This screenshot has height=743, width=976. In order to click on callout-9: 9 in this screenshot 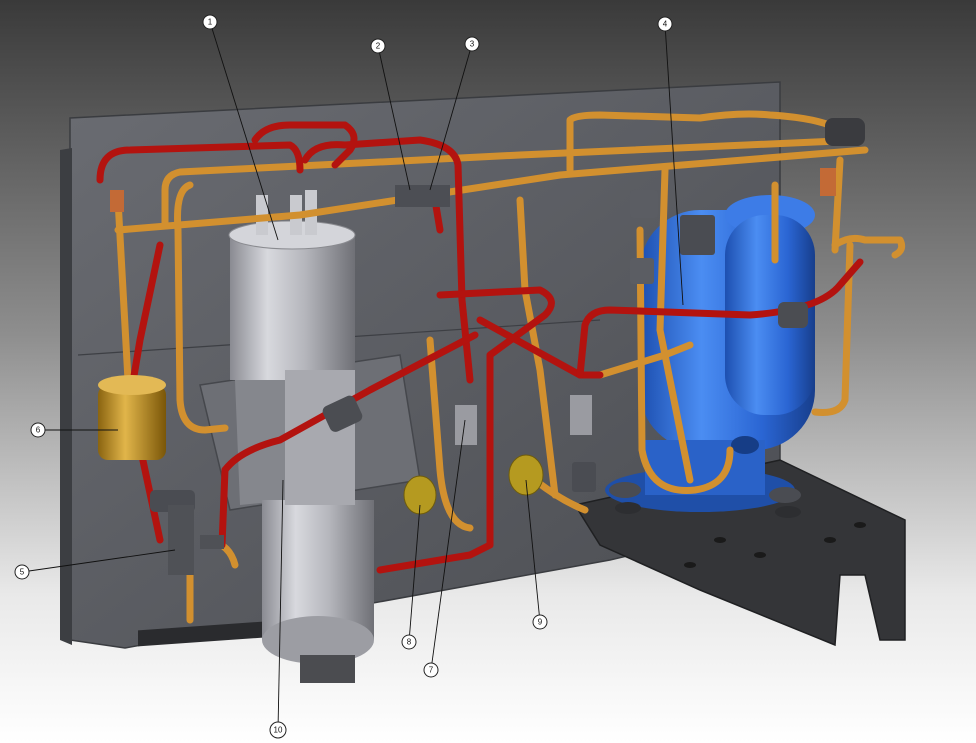, I will do `click(540, 622)`.